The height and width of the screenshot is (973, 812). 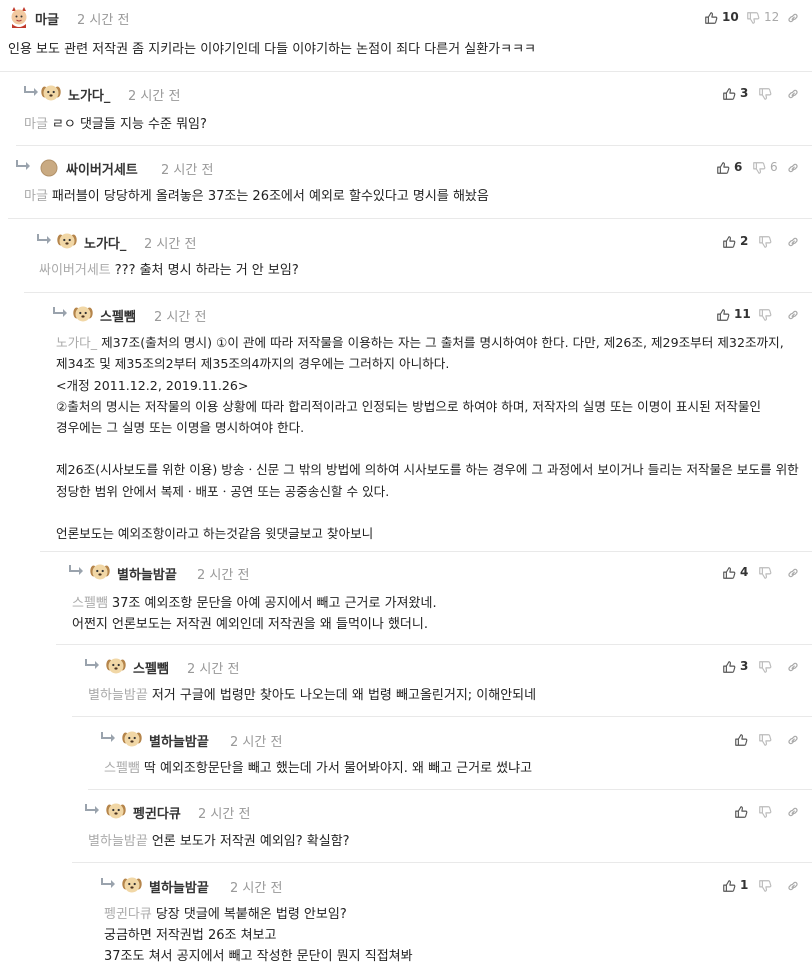 I want to click on vote-controls: 3, so click(x=761, y=668).